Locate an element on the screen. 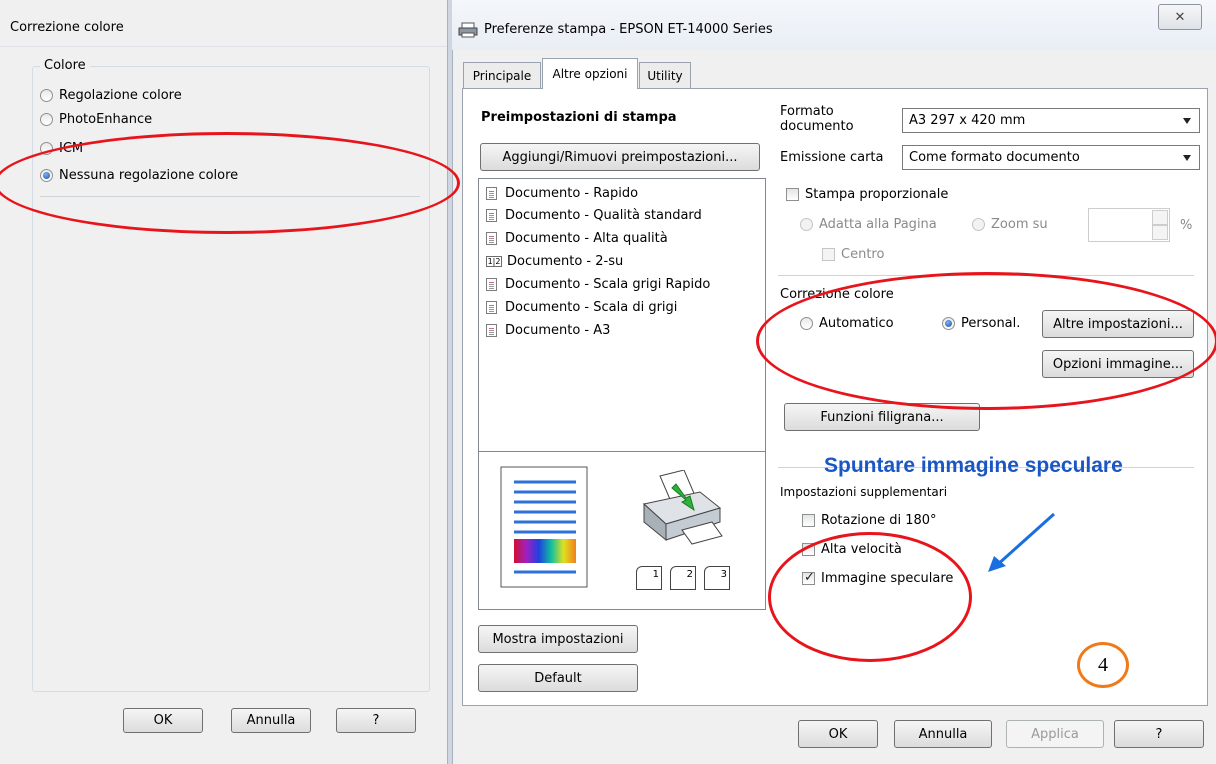 The image size is (1216, 764). list-item-label: Documento - 2-su is located at coordinates (565, 261).